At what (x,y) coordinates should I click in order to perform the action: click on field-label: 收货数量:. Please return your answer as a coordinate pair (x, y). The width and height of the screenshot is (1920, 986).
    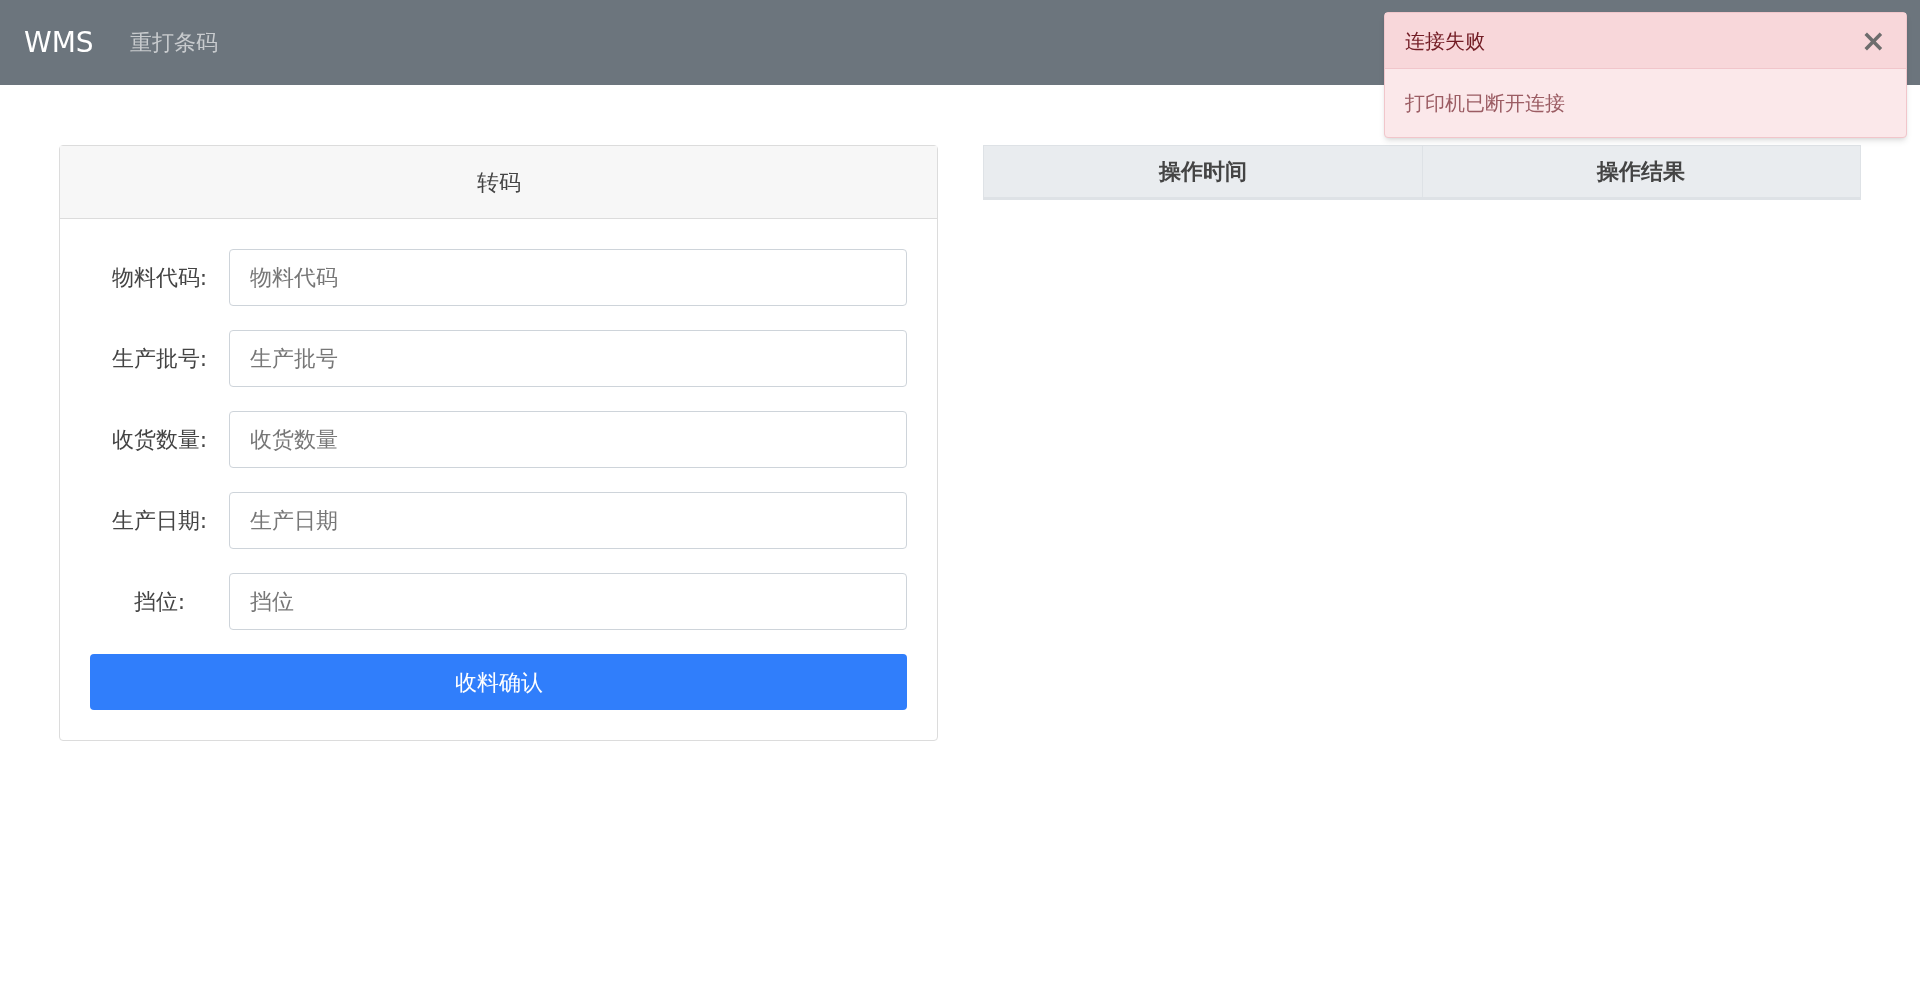
    Looking at the image, I should click on (159, 440).